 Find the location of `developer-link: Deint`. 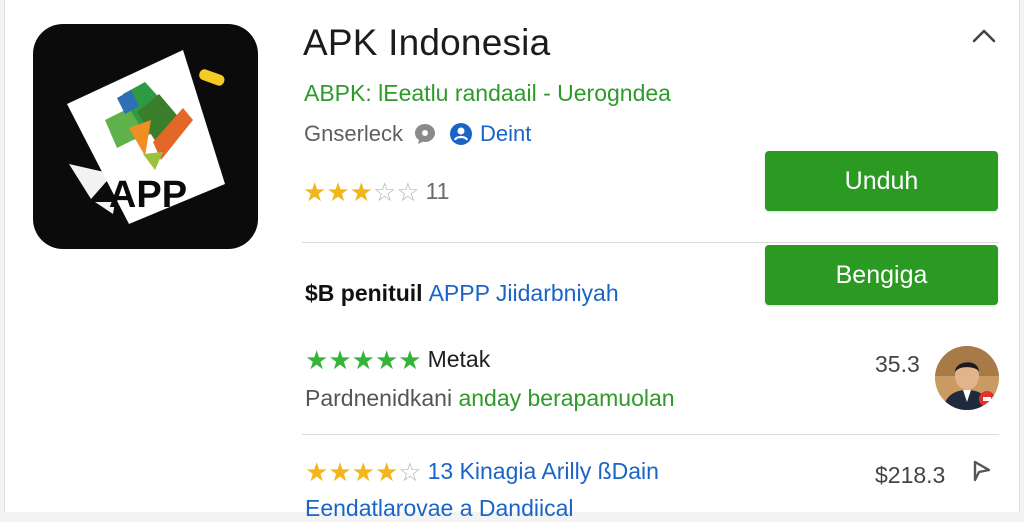

developer-link: Deint is located at coordinates (490, 134).